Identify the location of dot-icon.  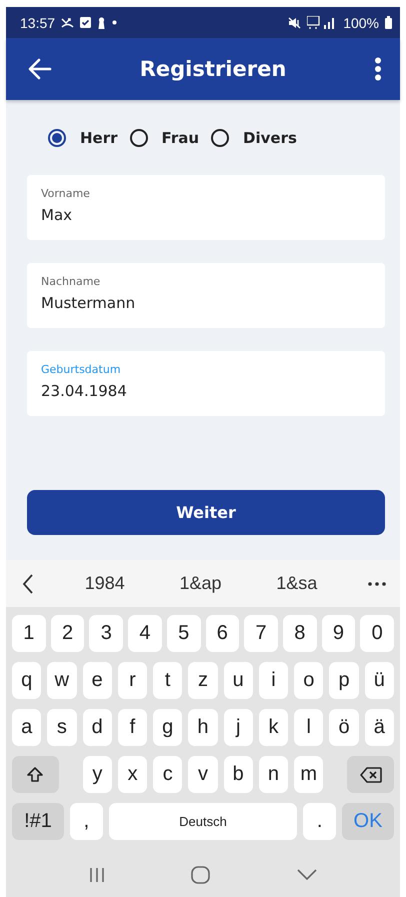
(115, 22).